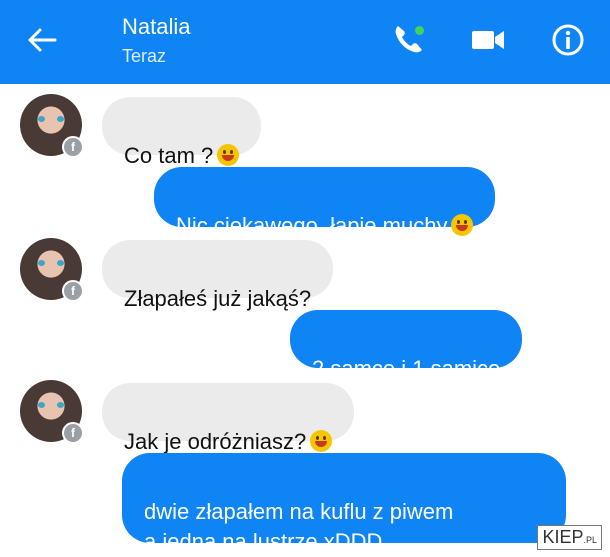  What do you see at coordinates (325, 202) in the screenshot?
I see `outgoing-message-bubble: Nic ciekawego, łapie muchy` at bounding box center [325, 202].